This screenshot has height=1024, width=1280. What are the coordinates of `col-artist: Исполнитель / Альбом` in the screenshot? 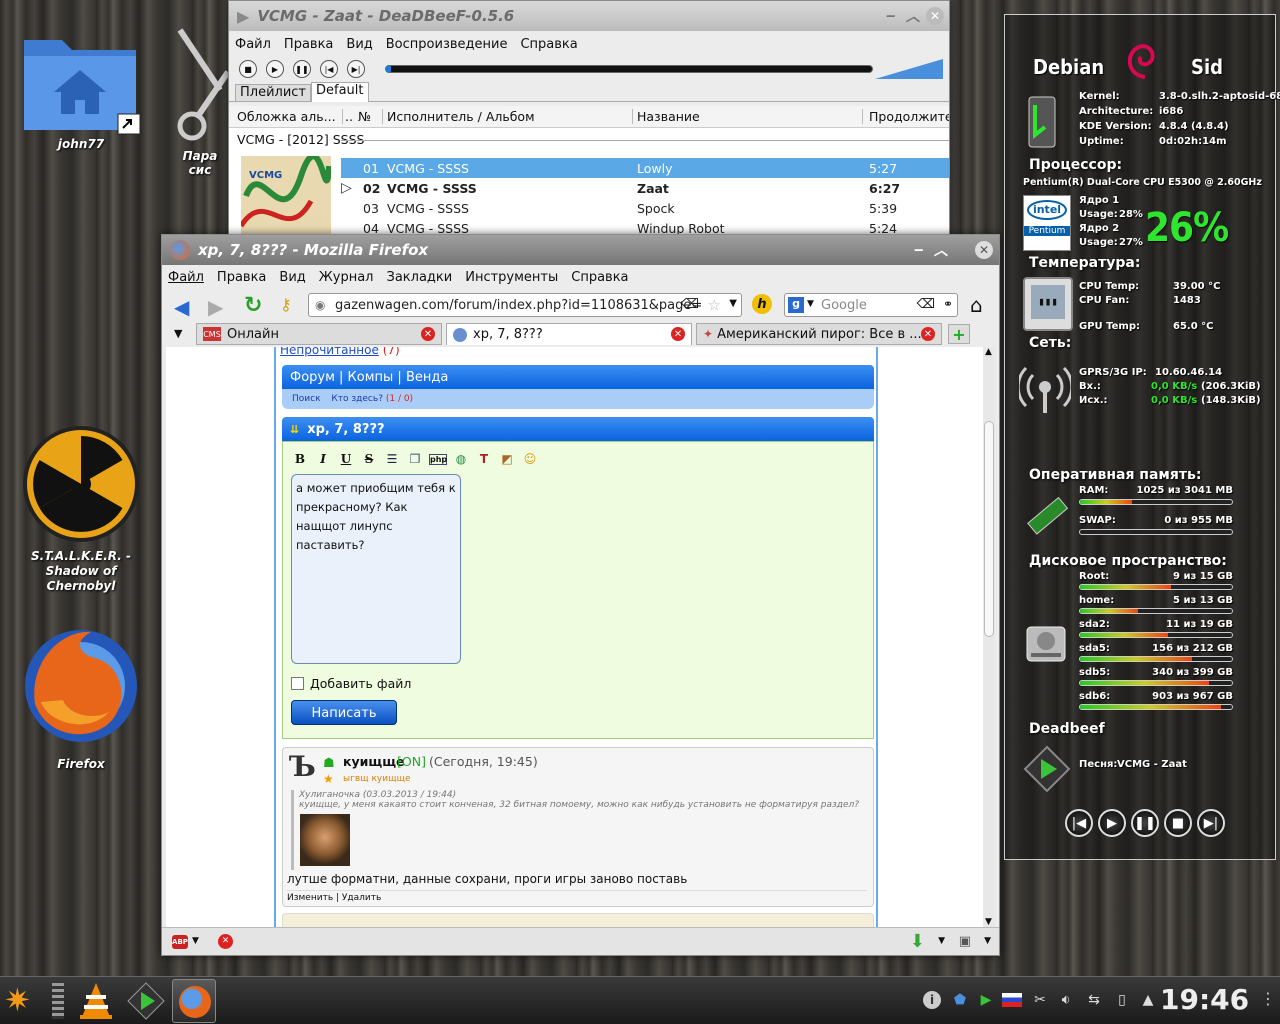 It's located at (458, 116).